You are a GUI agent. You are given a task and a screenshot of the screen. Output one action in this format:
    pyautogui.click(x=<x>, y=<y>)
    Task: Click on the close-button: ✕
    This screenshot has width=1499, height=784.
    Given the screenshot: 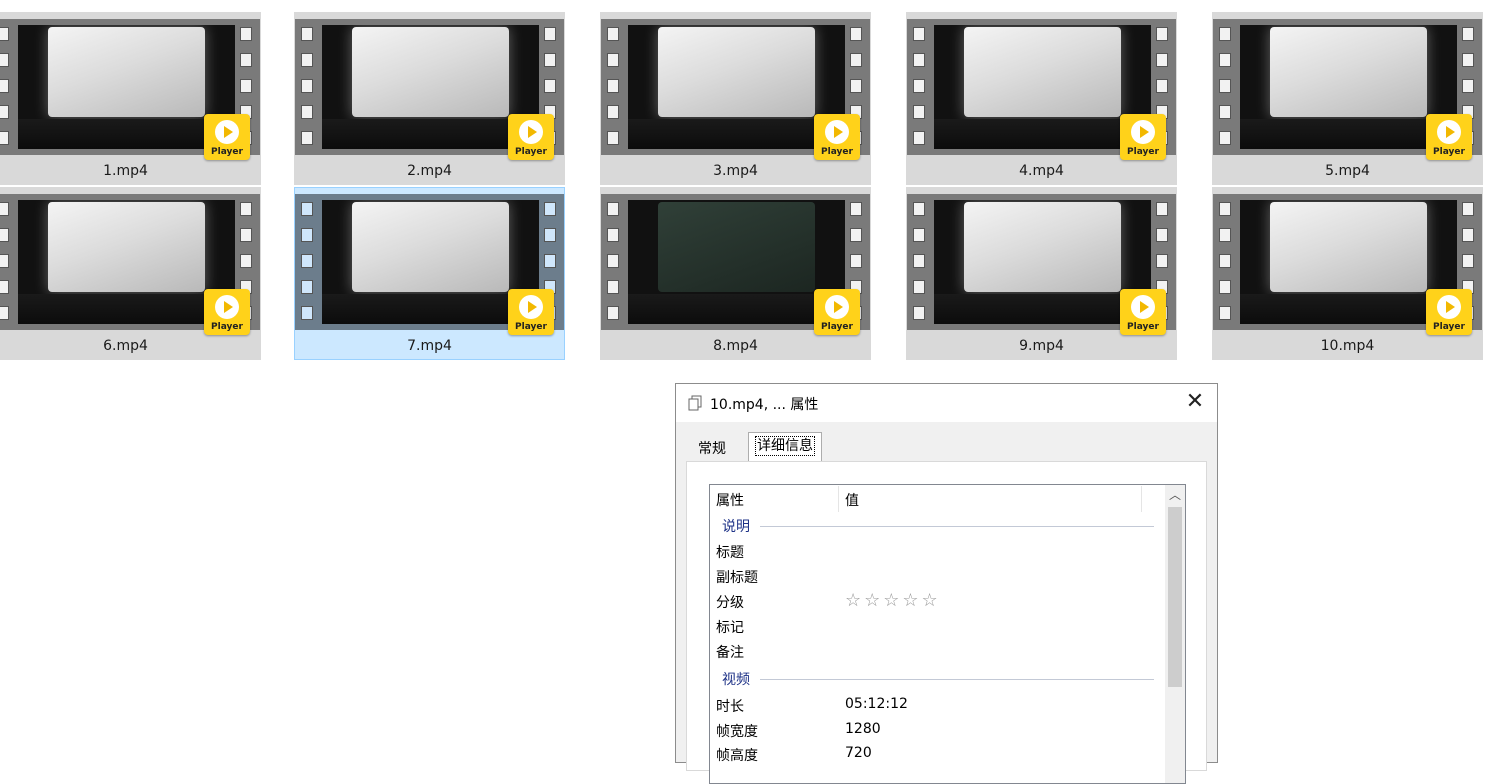 What is the action you would take?
    pyautogui.click(x=1195, y=403)
    